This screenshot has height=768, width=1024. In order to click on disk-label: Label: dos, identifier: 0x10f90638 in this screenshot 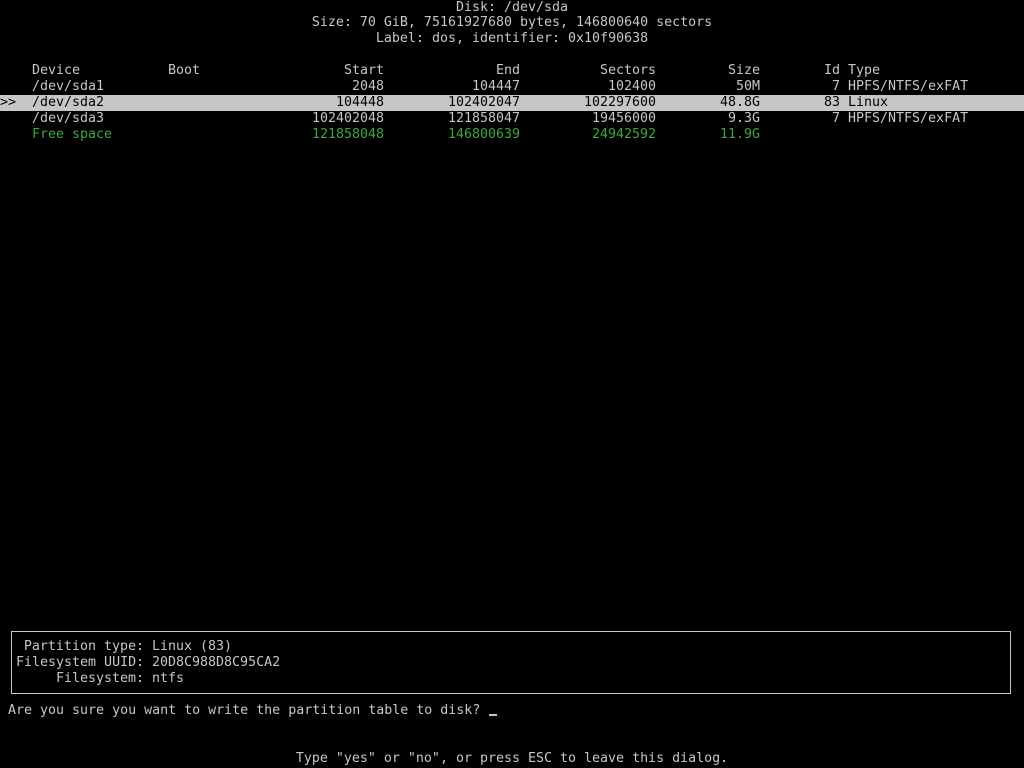, I will do `click(512, 38)`.